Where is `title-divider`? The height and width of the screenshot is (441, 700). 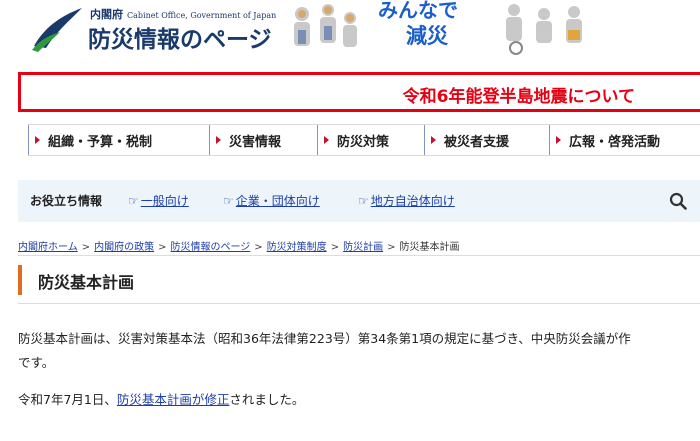
title-divider is located at coordinates (359, 303).